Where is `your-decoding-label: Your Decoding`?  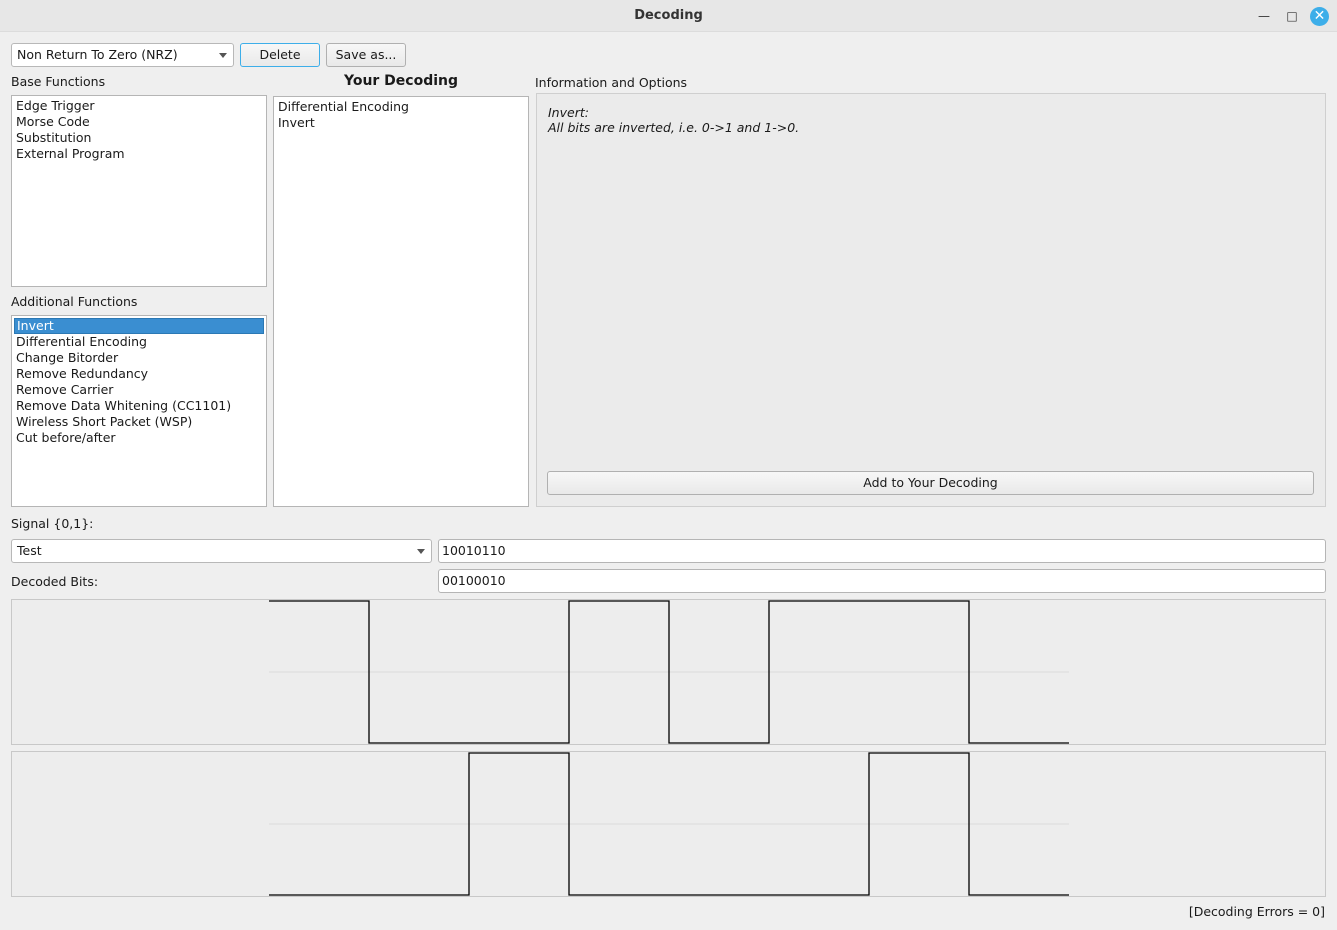
your-decoding-label: Your Decoding is located at coordinates (401, 81).